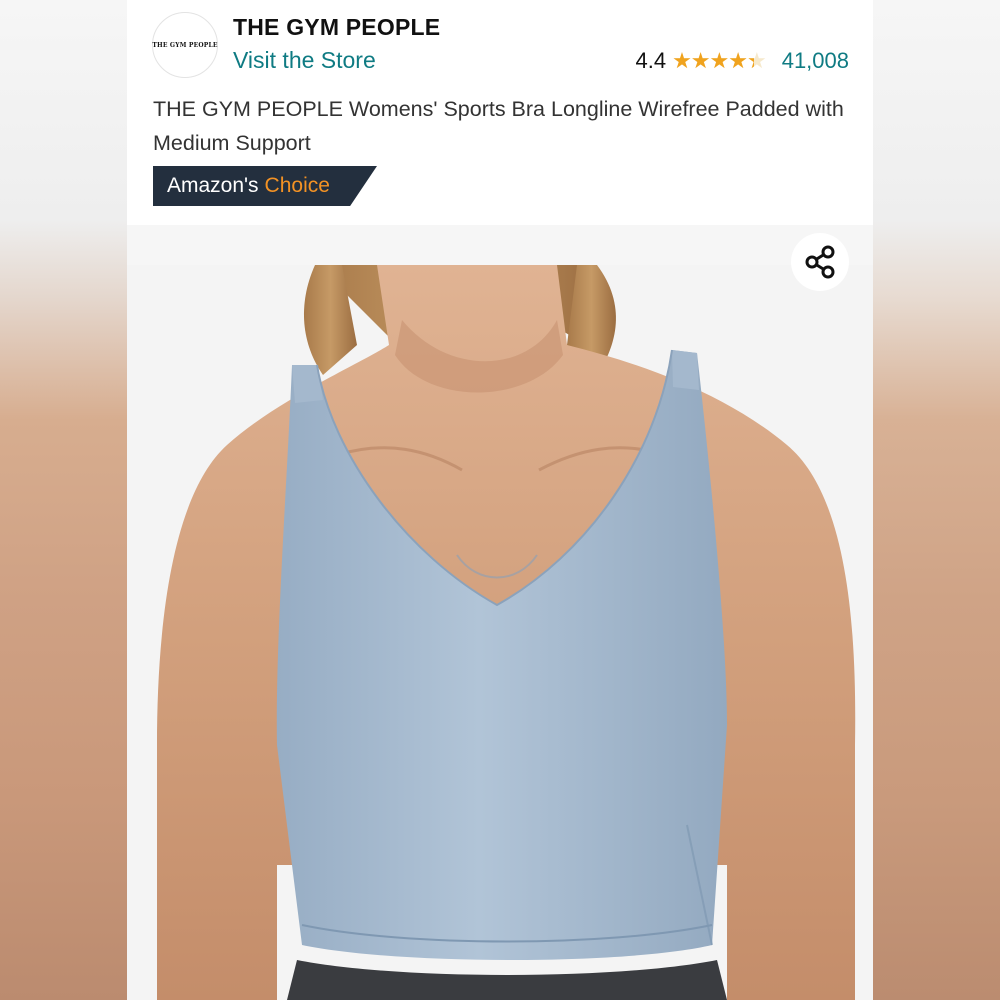 The width and height of the screenshot is (1000, 1000). I want to click on share-button, so click(820, 262).